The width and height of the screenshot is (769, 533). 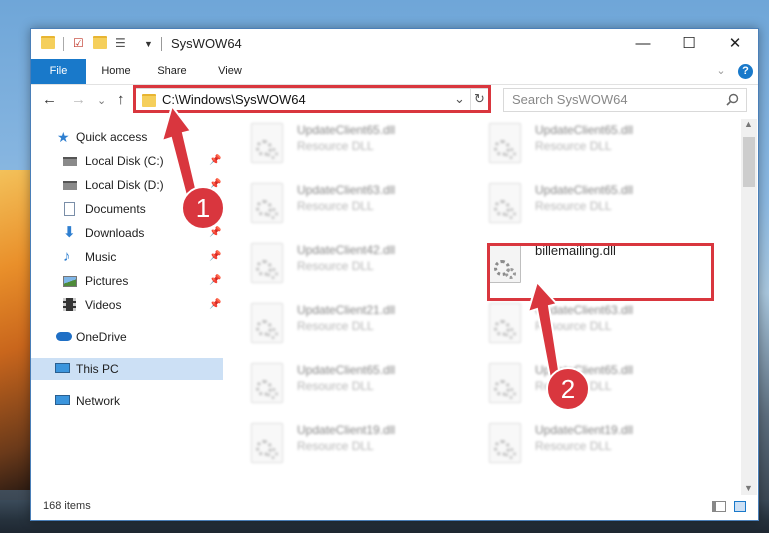 What do you see at coordinates (203, 208) in the screenshot?
I see `step-1-badge: 1` at bounding box center [203, 208].